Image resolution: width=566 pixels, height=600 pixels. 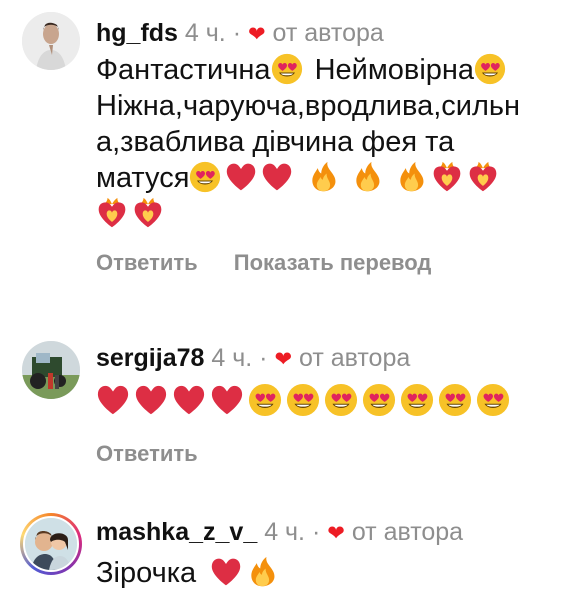 What do you see at coordinates (275, 142) in the screenshot?
I see `comment-text-line: а,зваблива дівчина фея та` at bounding box center [275, 142].